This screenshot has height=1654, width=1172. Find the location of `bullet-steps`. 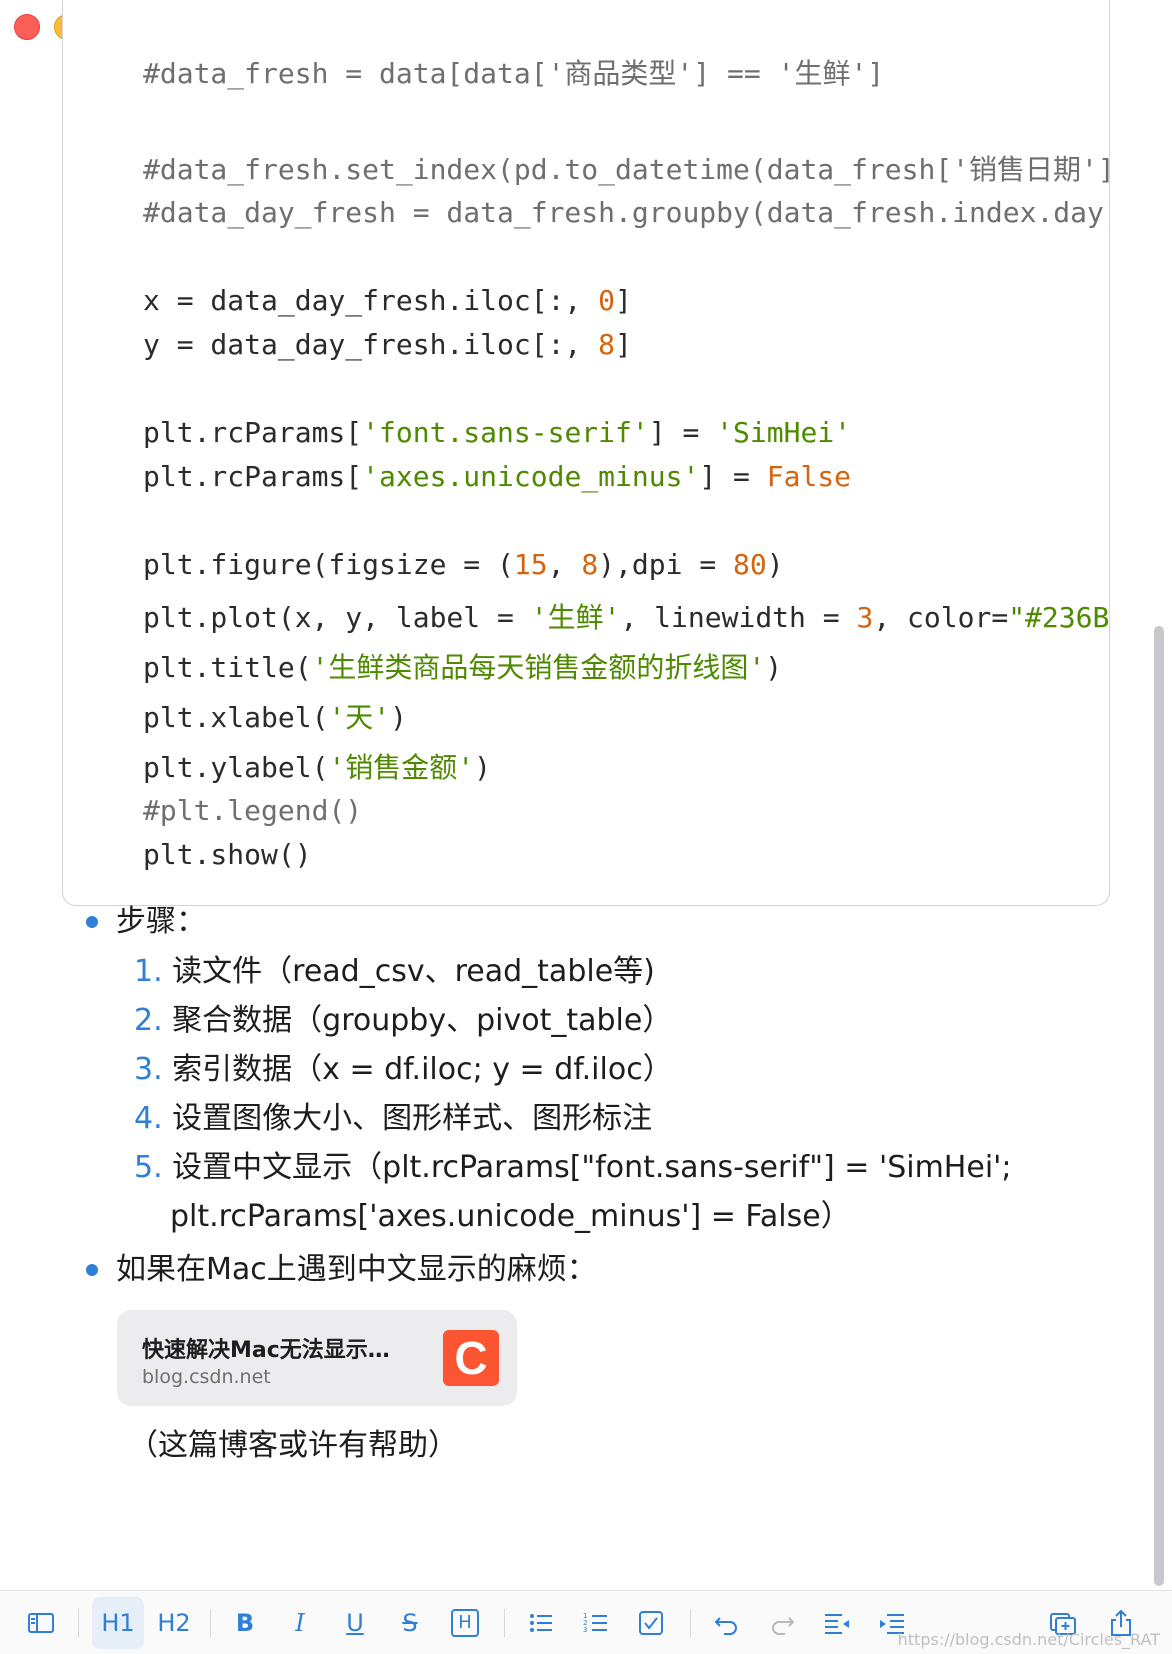

bullet-steps is located at coordinates (92, 922).